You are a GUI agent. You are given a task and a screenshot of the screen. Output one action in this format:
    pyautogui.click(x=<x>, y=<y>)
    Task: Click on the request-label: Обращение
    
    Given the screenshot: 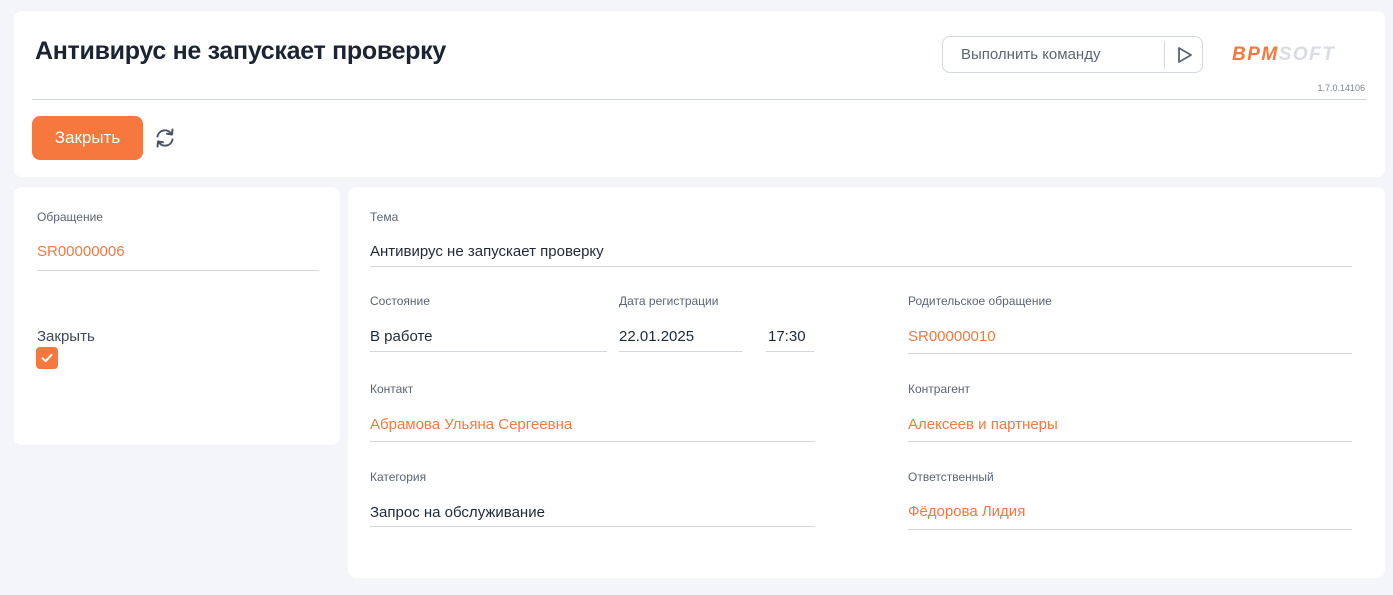 What is the action you would take?
    pyautogui.click(x=70, y=217)
    